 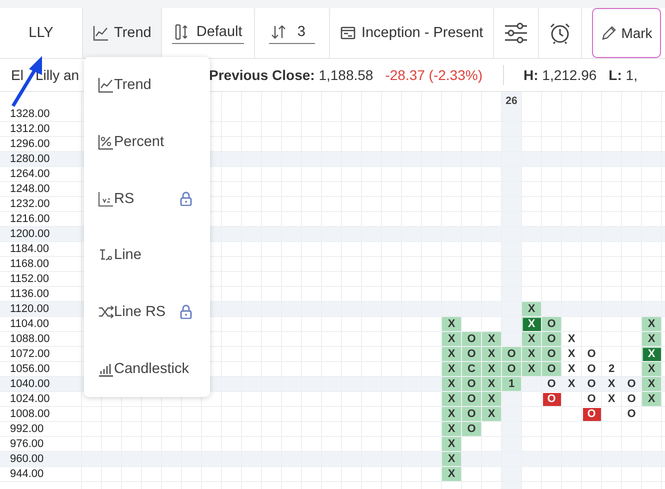 I want to click on axis-label: 1312.00, so click(x=30, y=129).